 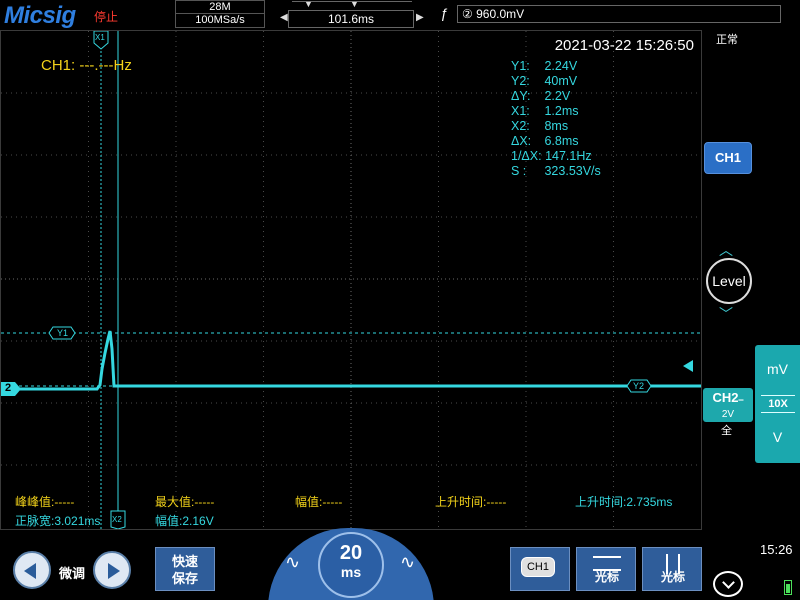 What do you see at coordinates (741, 400) in the screenshot?
I see `dc-coupling-icon: ═` at bounding box center [741, 400].